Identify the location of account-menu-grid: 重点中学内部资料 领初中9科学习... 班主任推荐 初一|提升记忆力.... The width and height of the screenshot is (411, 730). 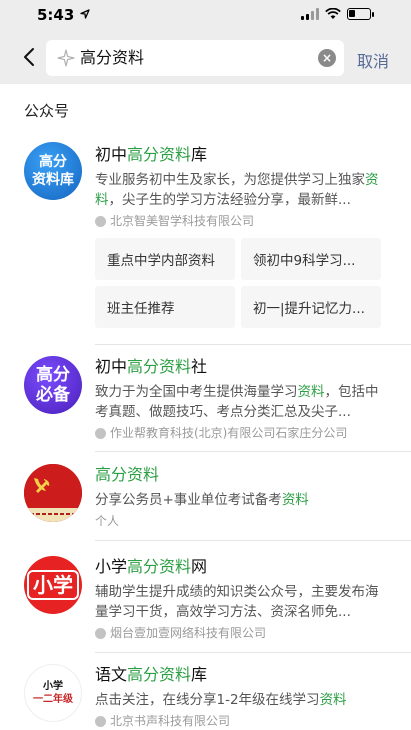
(238, 283).